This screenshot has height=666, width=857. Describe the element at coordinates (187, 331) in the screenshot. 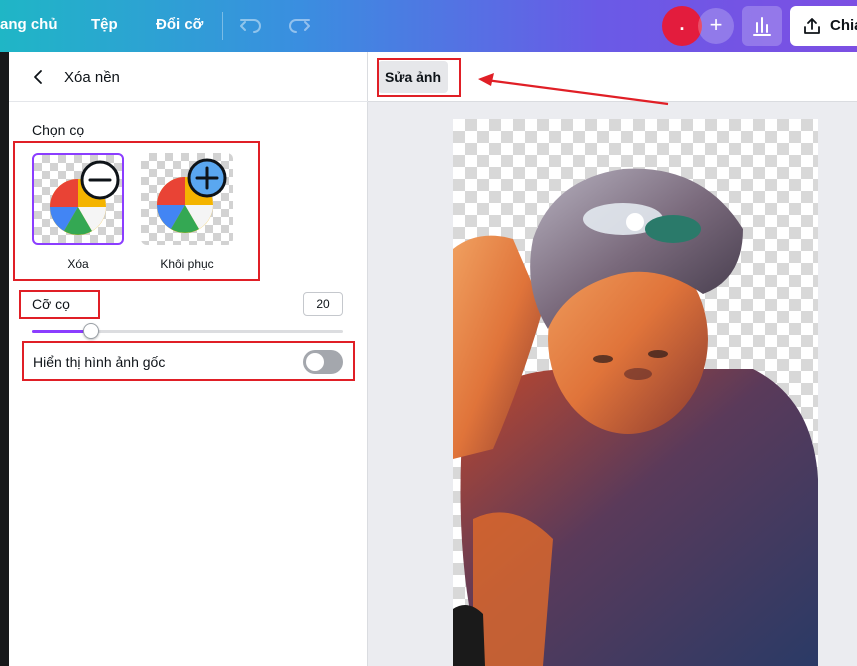

I see `brush-size-slider` at that location.